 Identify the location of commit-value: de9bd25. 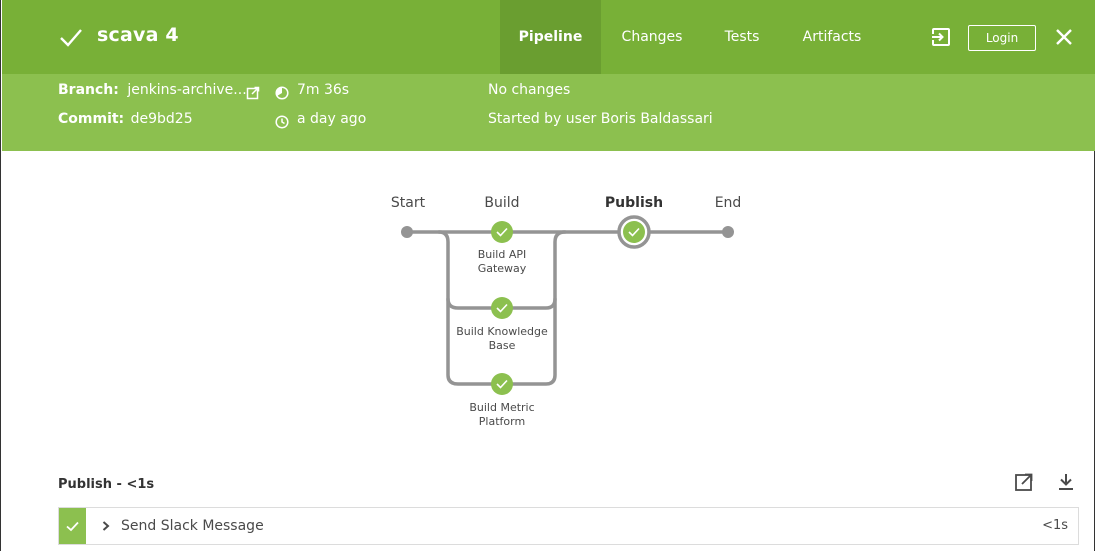
(161, 119).